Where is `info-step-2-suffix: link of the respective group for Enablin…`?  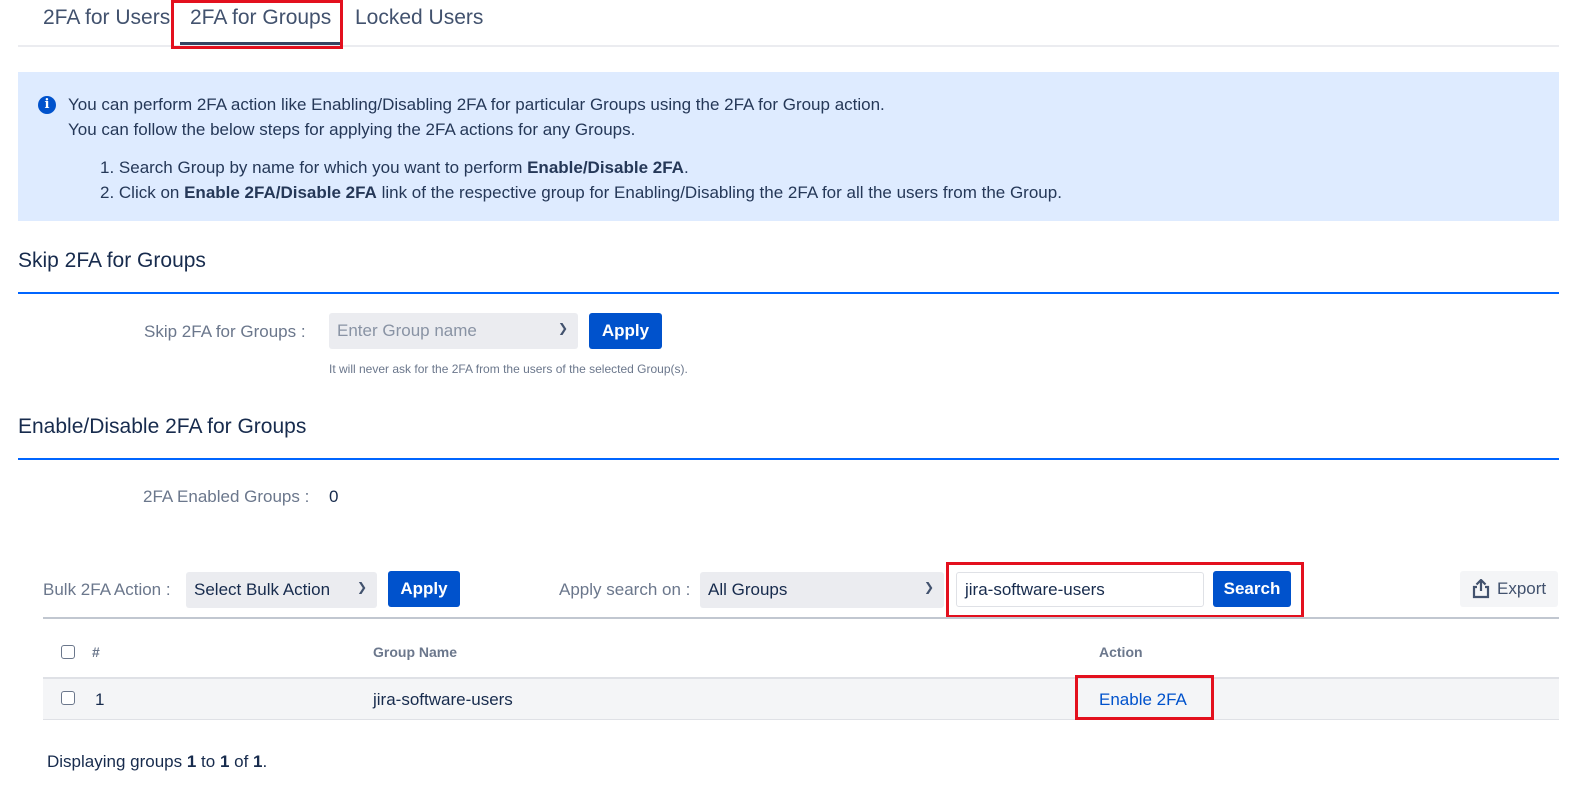
info-step-2-suffix: link of the respective group for Enablin… is located at coordinates (719, 192).